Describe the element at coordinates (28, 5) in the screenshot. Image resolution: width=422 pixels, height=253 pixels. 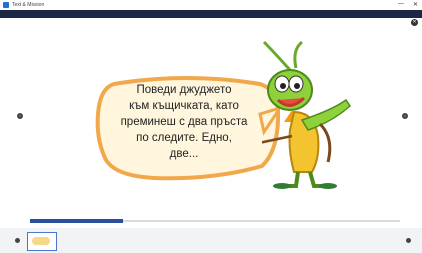
I see `window-title: Text & Mission` at that location.